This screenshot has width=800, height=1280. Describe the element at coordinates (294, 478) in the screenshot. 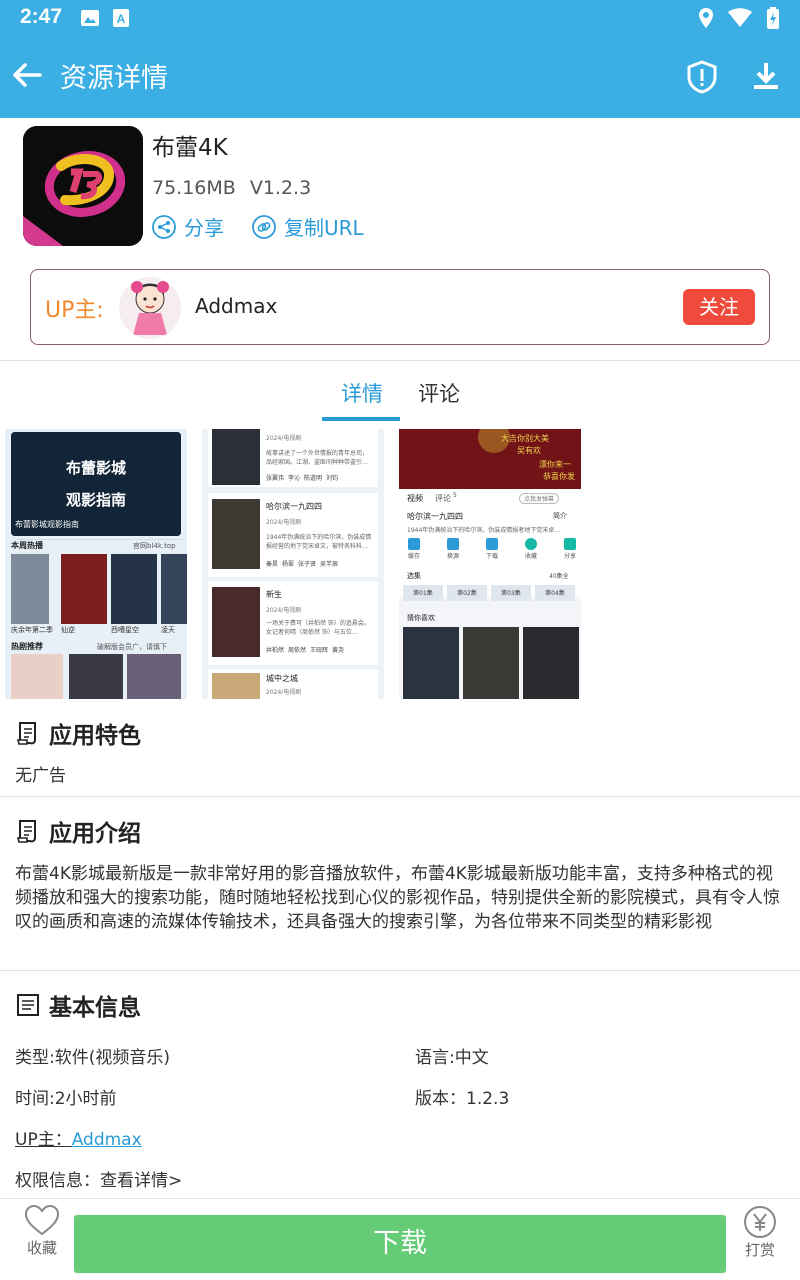

I see `item-tag: 李沁` at that location.